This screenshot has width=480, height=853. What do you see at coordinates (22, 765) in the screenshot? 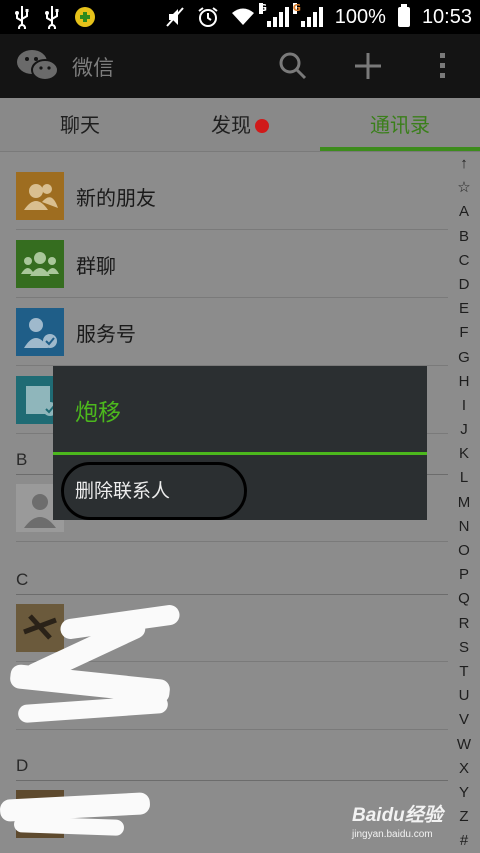
I see `section-header-d: D` at bounding box center [22, 765].